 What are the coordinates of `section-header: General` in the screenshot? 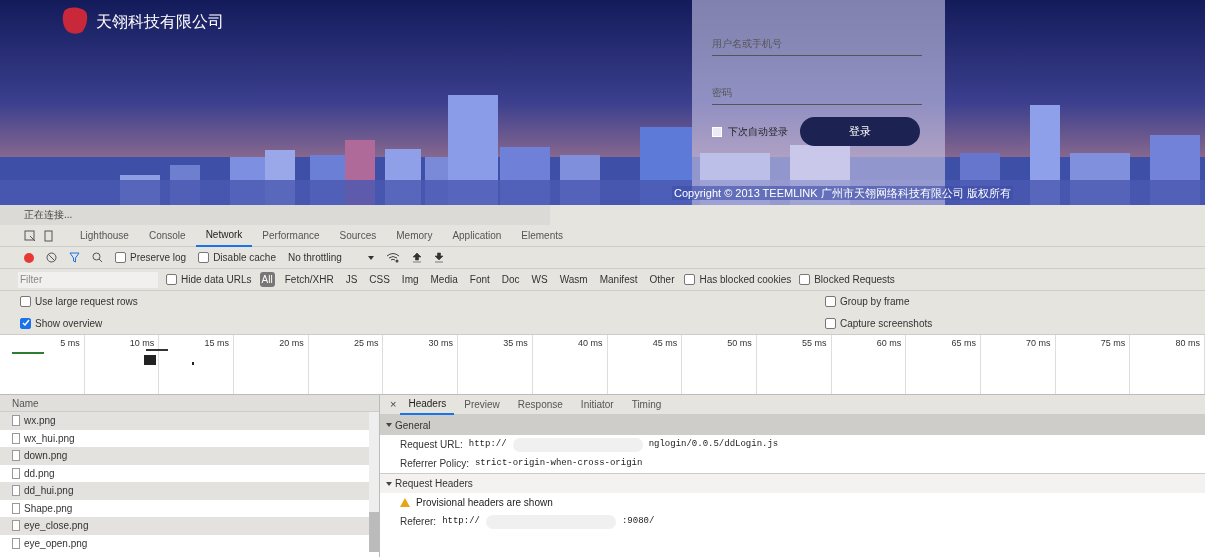 It's located at (792, 425).